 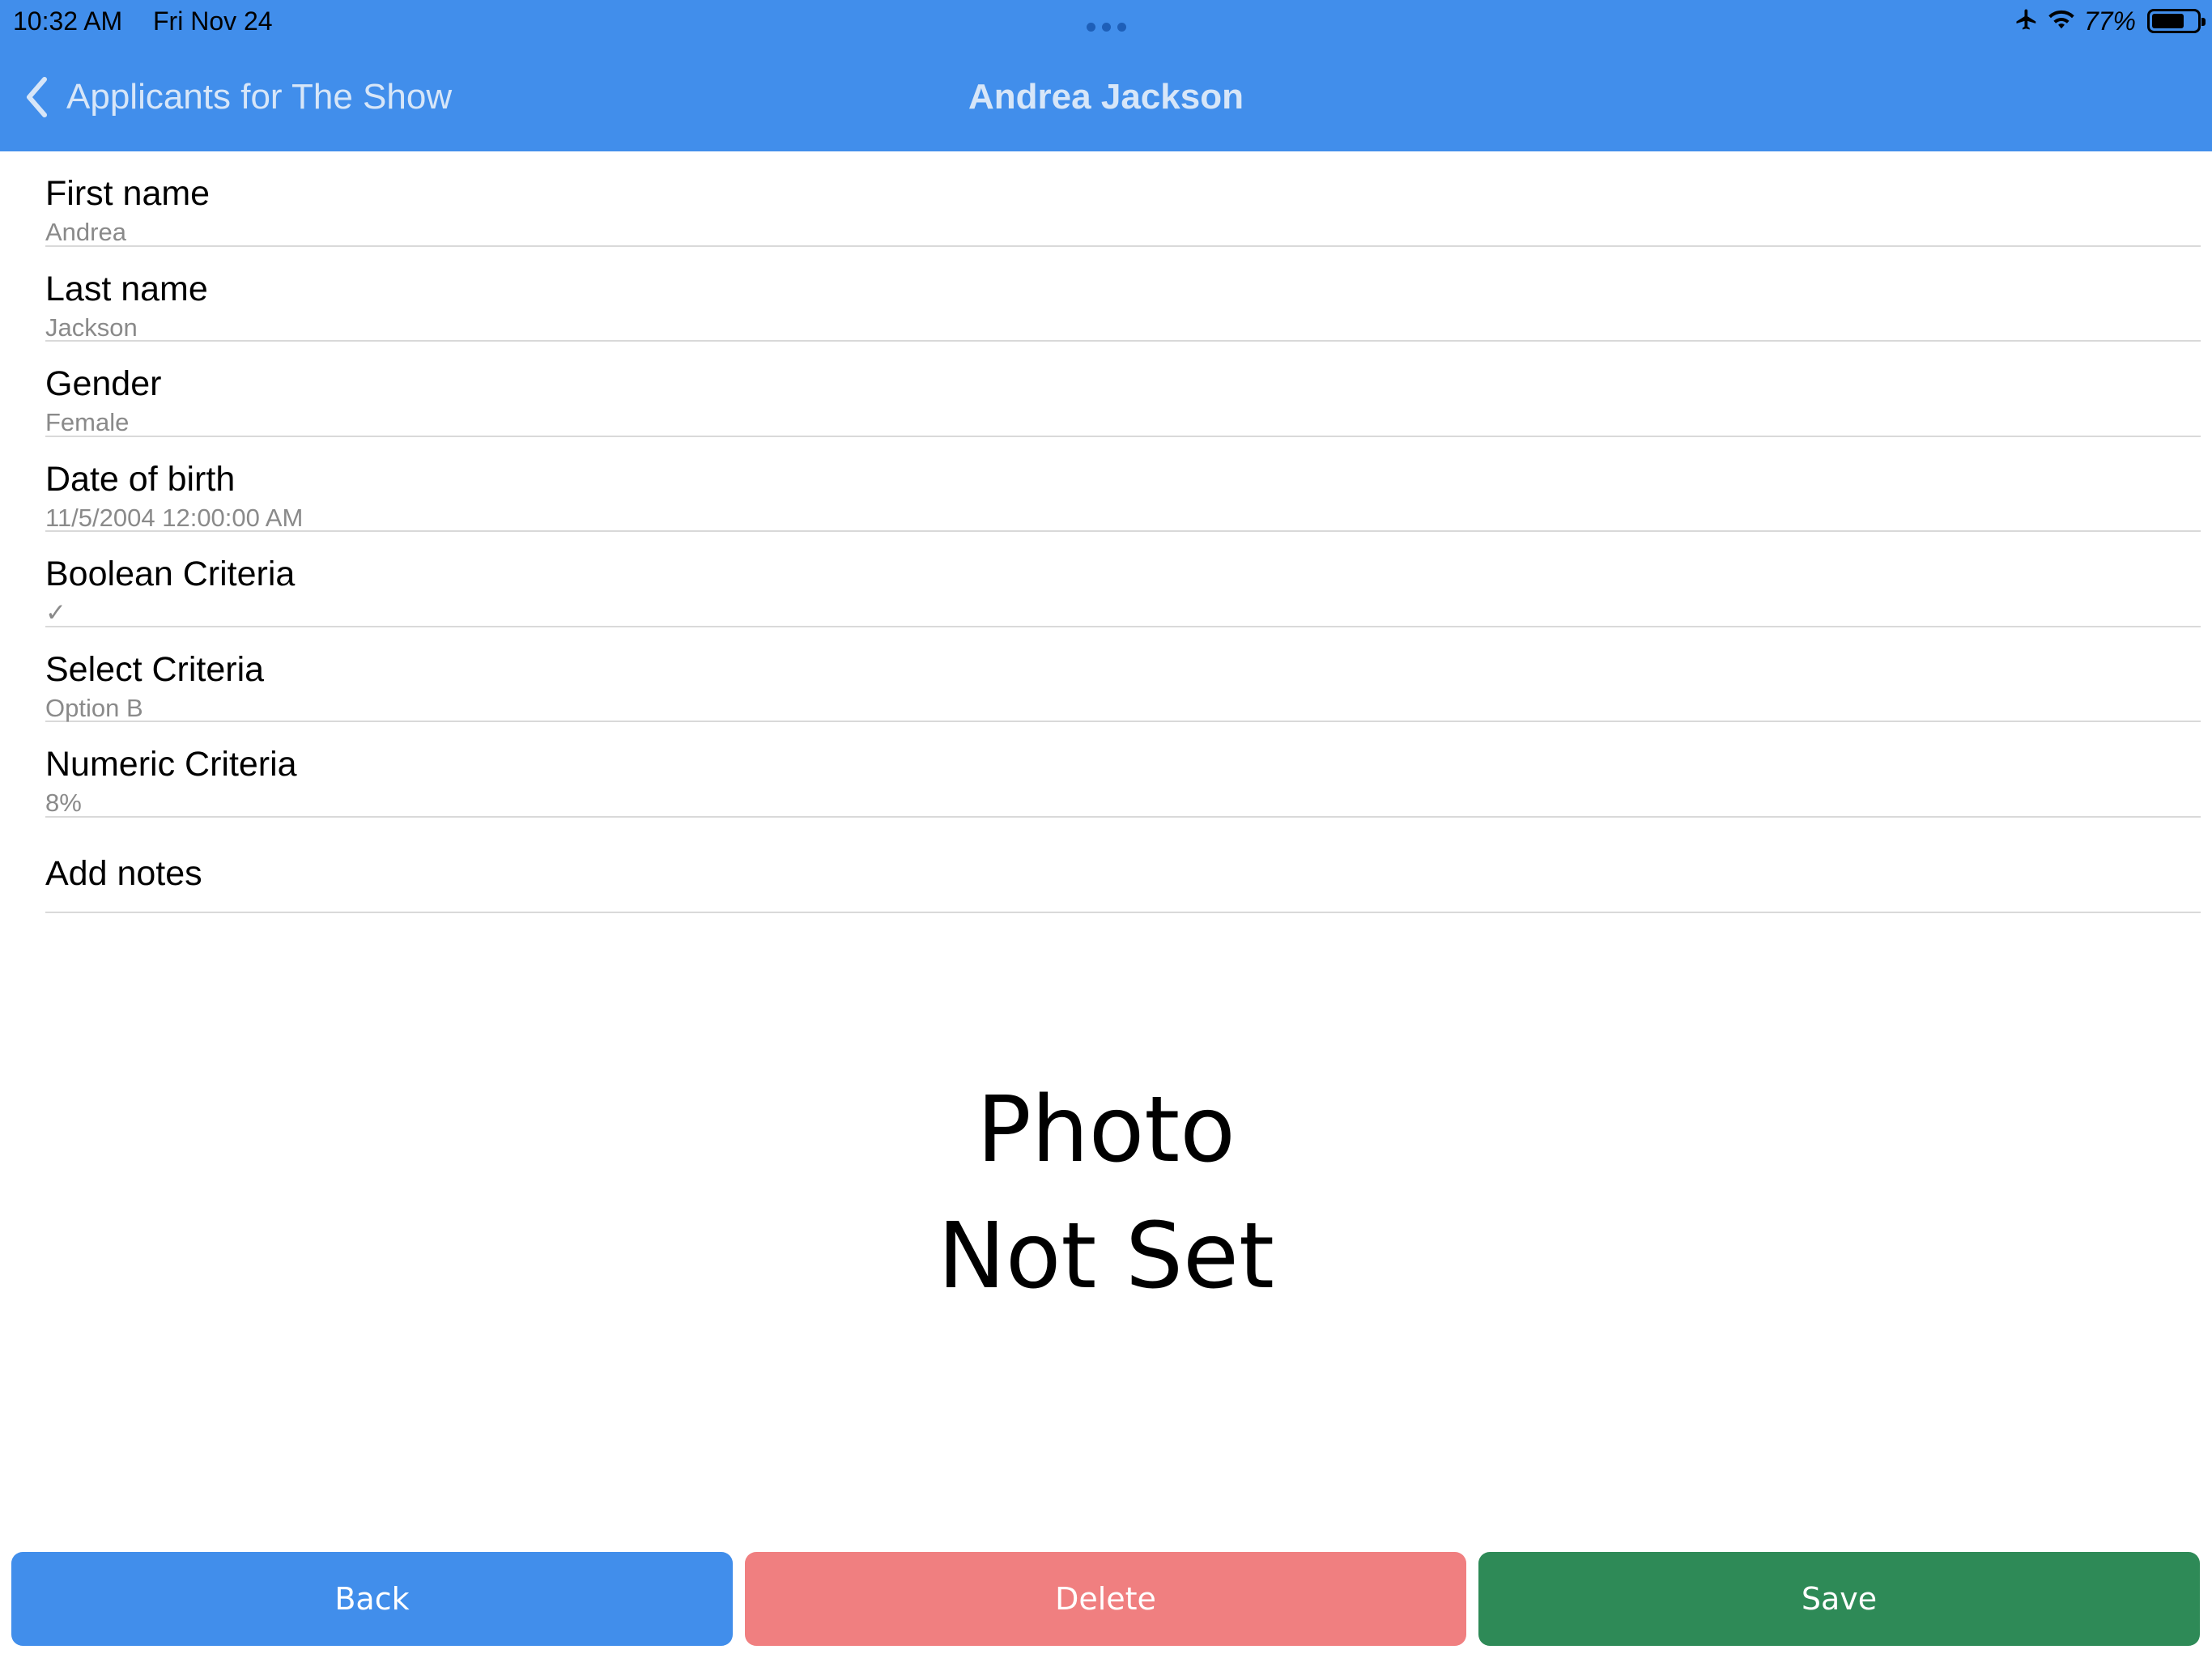 I want to click on add-notes-label: Add notes, so click(x=123, y=873).